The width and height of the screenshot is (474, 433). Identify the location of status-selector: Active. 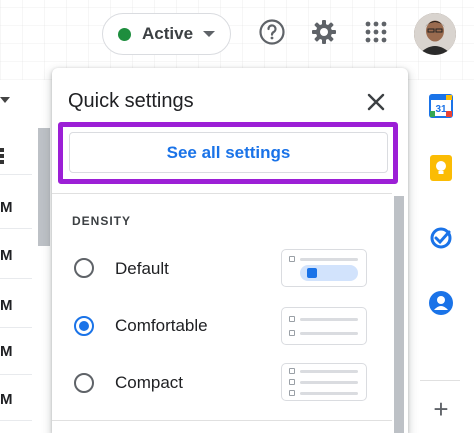
(166, 34).